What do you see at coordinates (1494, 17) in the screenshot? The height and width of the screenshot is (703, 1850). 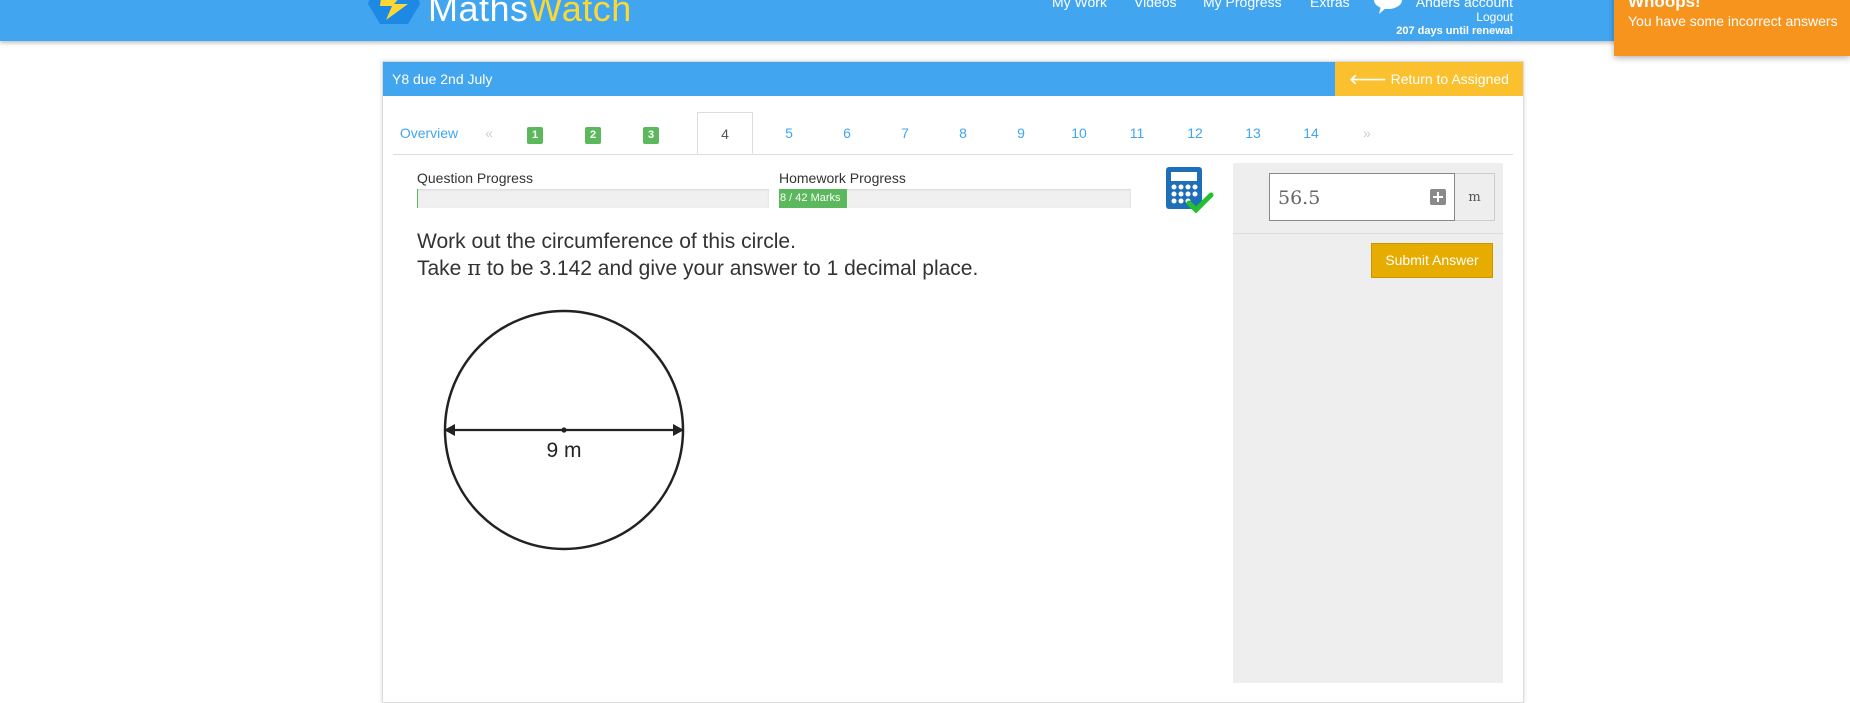 I see `logout-link: Logout` at bounding box center [1494, 17].